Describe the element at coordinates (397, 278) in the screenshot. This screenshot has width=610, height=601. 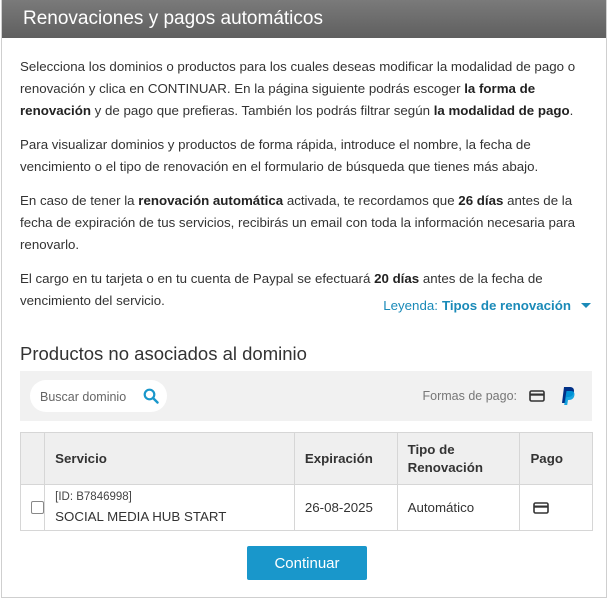
I see `intro-bold-days: 20 días` at that location.